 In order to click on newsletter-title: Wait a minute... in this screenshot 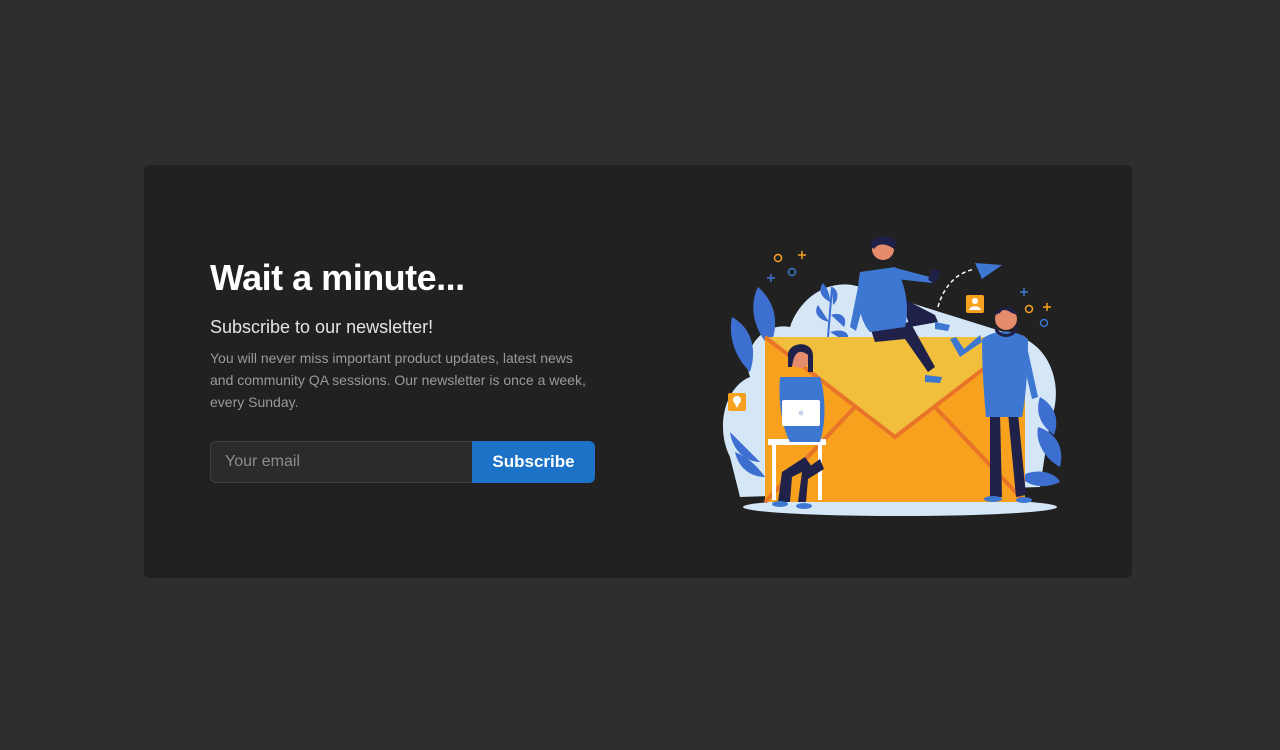, I will do `click(337, 277)`.